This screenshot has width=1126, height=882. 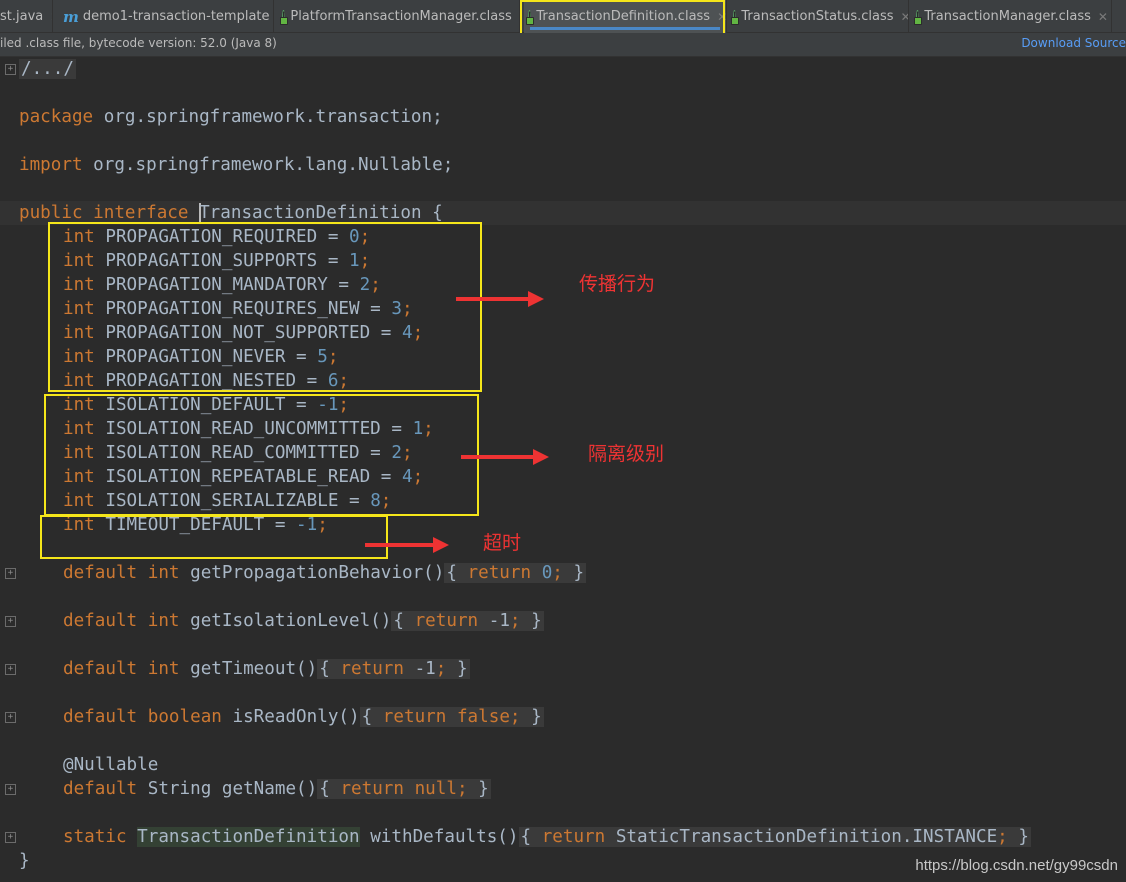 What do you see at coordinates (227, 501) in the screenshot?
I see `constant-line: int ISOLATION_SERIALIZABLE = 8;` at bounding box center [227, 501].